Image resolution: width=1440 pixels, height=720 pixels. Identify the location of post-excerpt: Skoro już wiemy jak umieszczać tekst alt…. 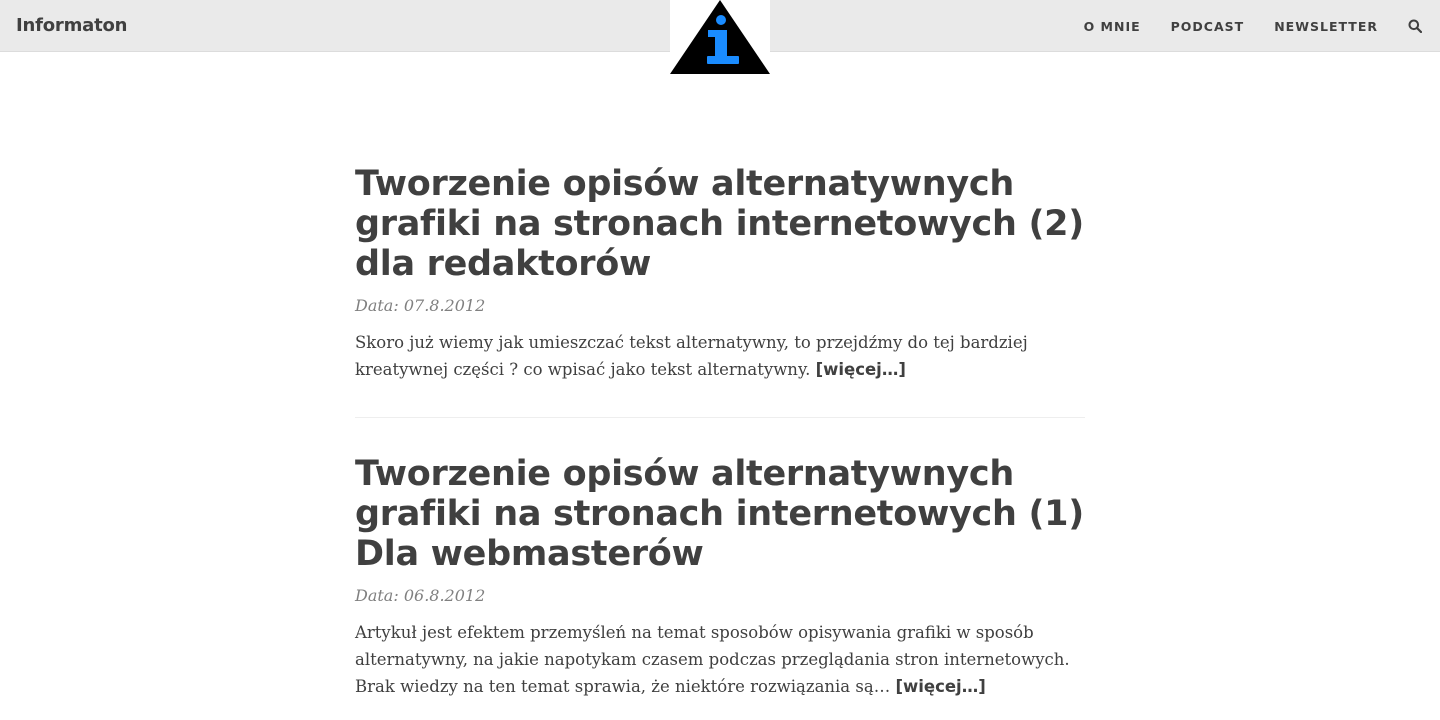
(720, 356).